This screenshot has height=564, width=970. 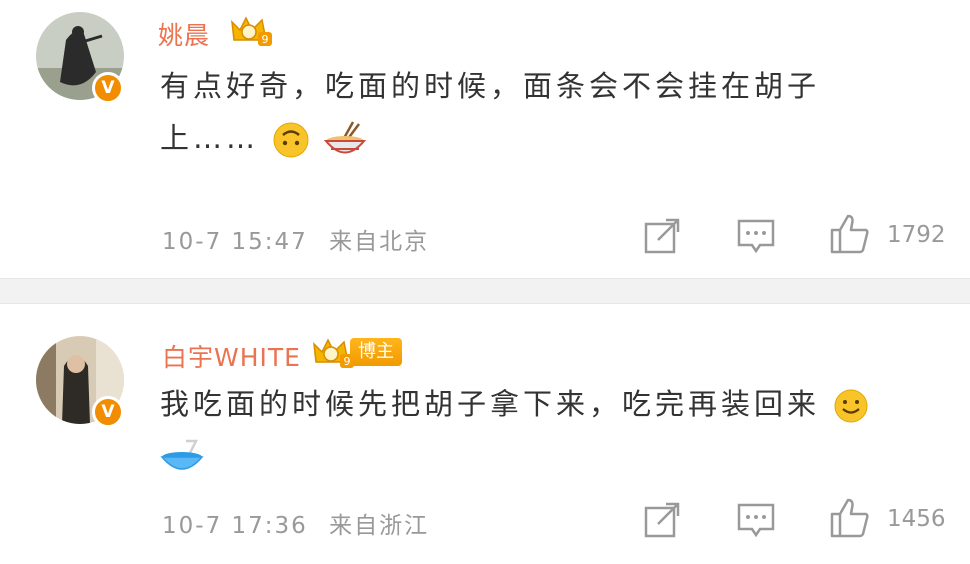 I want to click on comment-text: 我吃面的时候先把胡子拿下来，吃完再装回来, so click(x=514, y=430).